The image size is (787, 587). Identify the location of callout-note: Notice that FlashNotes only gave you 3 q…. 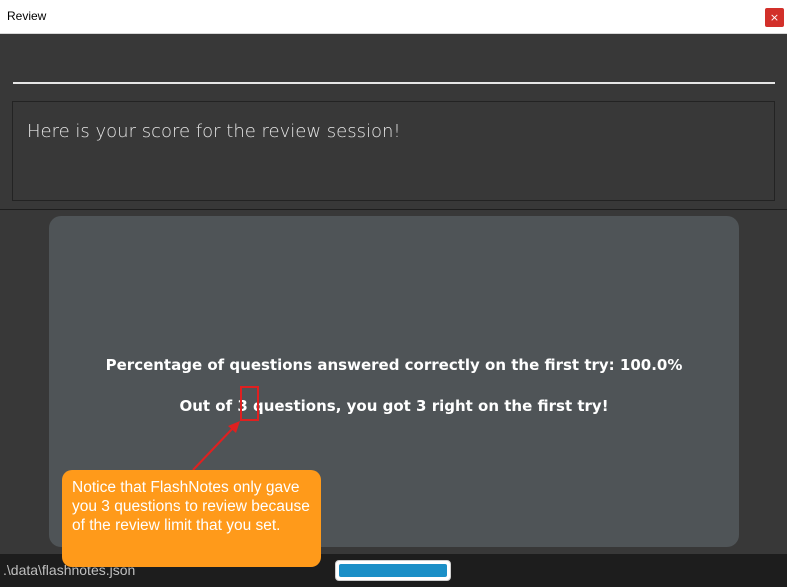
(191, 518).